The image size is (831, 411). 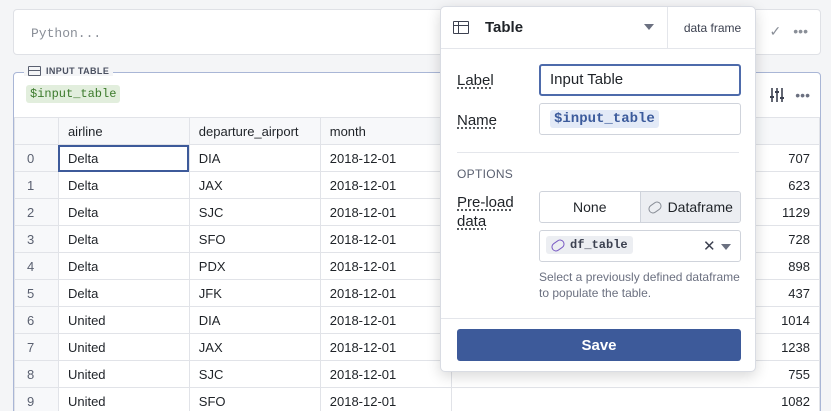 What do you see at coordinates (485, 202) in the screenshot?
I see `preload-label-line1: Pre-load` at bounding box center [485, 202].